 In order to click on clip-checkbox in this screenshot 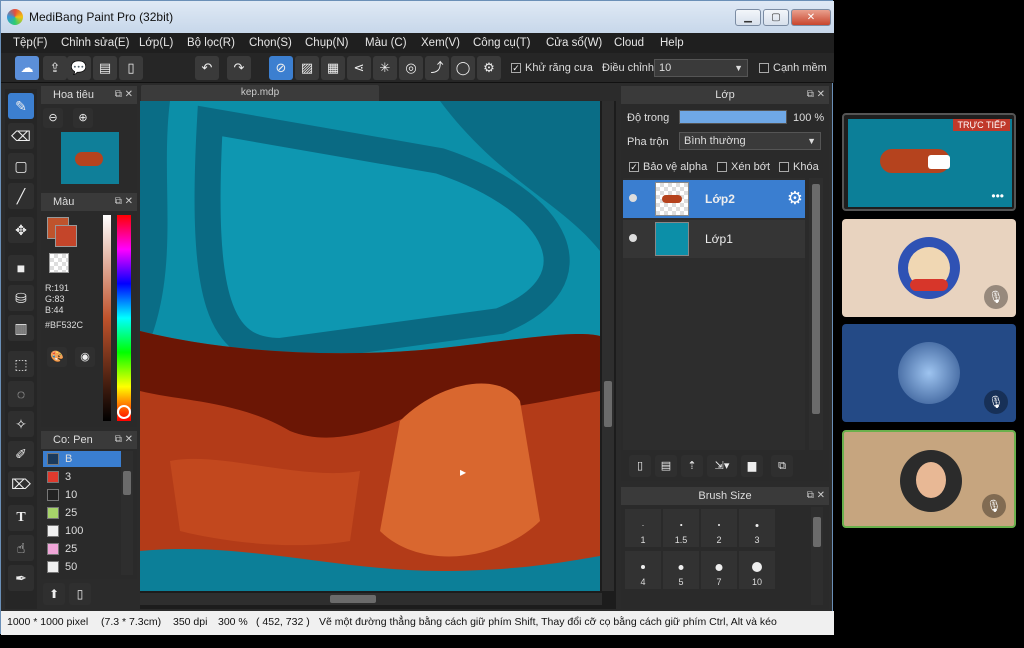, I will do `click(722, 167)`.